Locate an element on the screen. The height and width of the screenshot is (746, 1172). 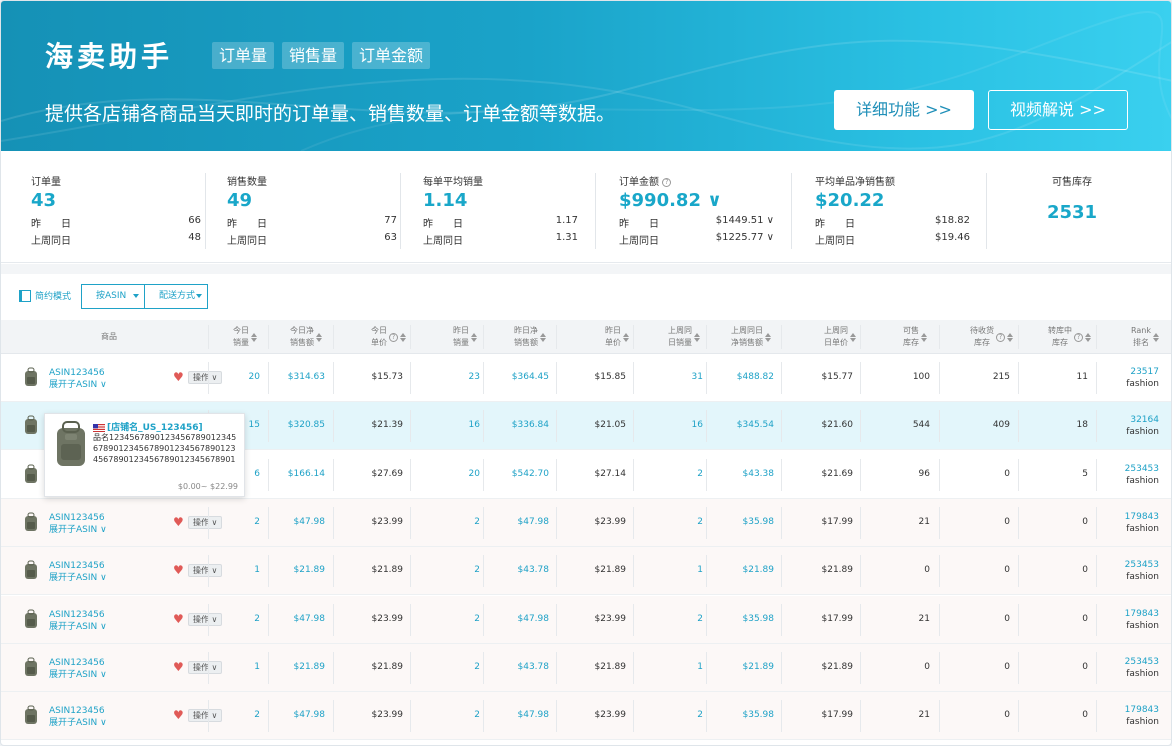
table-cell: $345.54 is located at coordinates (755, 425).